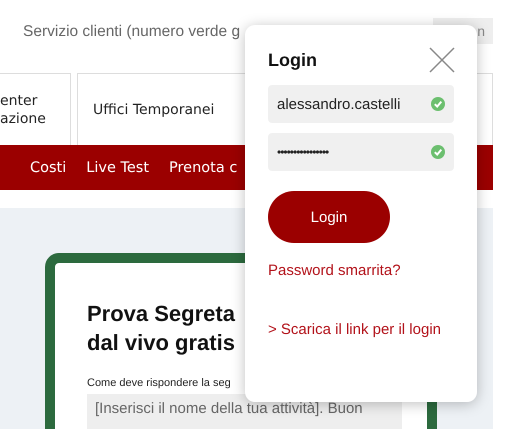 The height and width of the screenshot is (429, 522). What do you see at coordinates (161, 343) in the screenshot?
I see `card-title: dal vivo gratis` at bounding box center [161, 343].